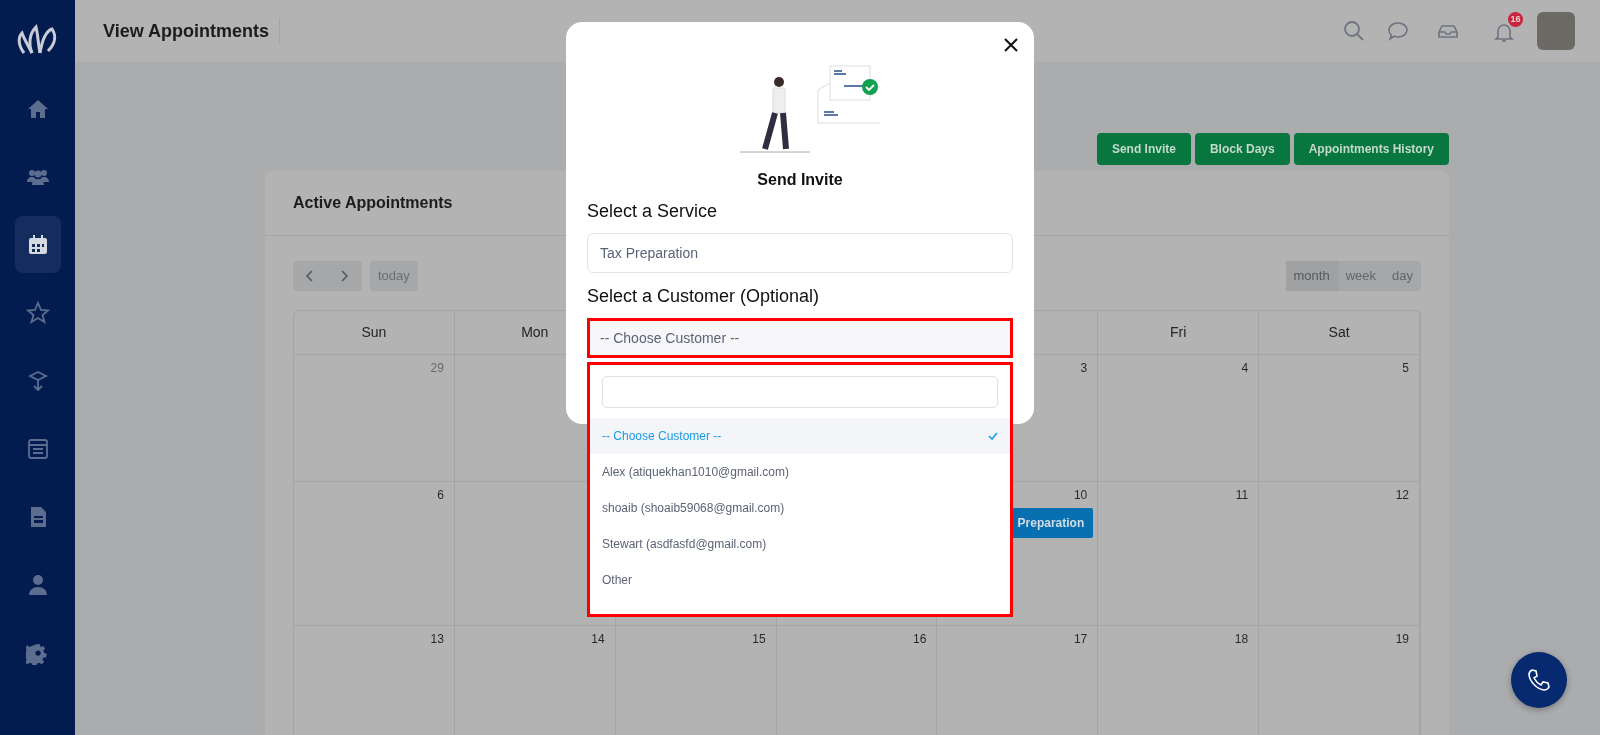  Describe the element at coordinates (800, 338) in the screenshot. I see `customer-select: -- Choose Customer --` at that location.